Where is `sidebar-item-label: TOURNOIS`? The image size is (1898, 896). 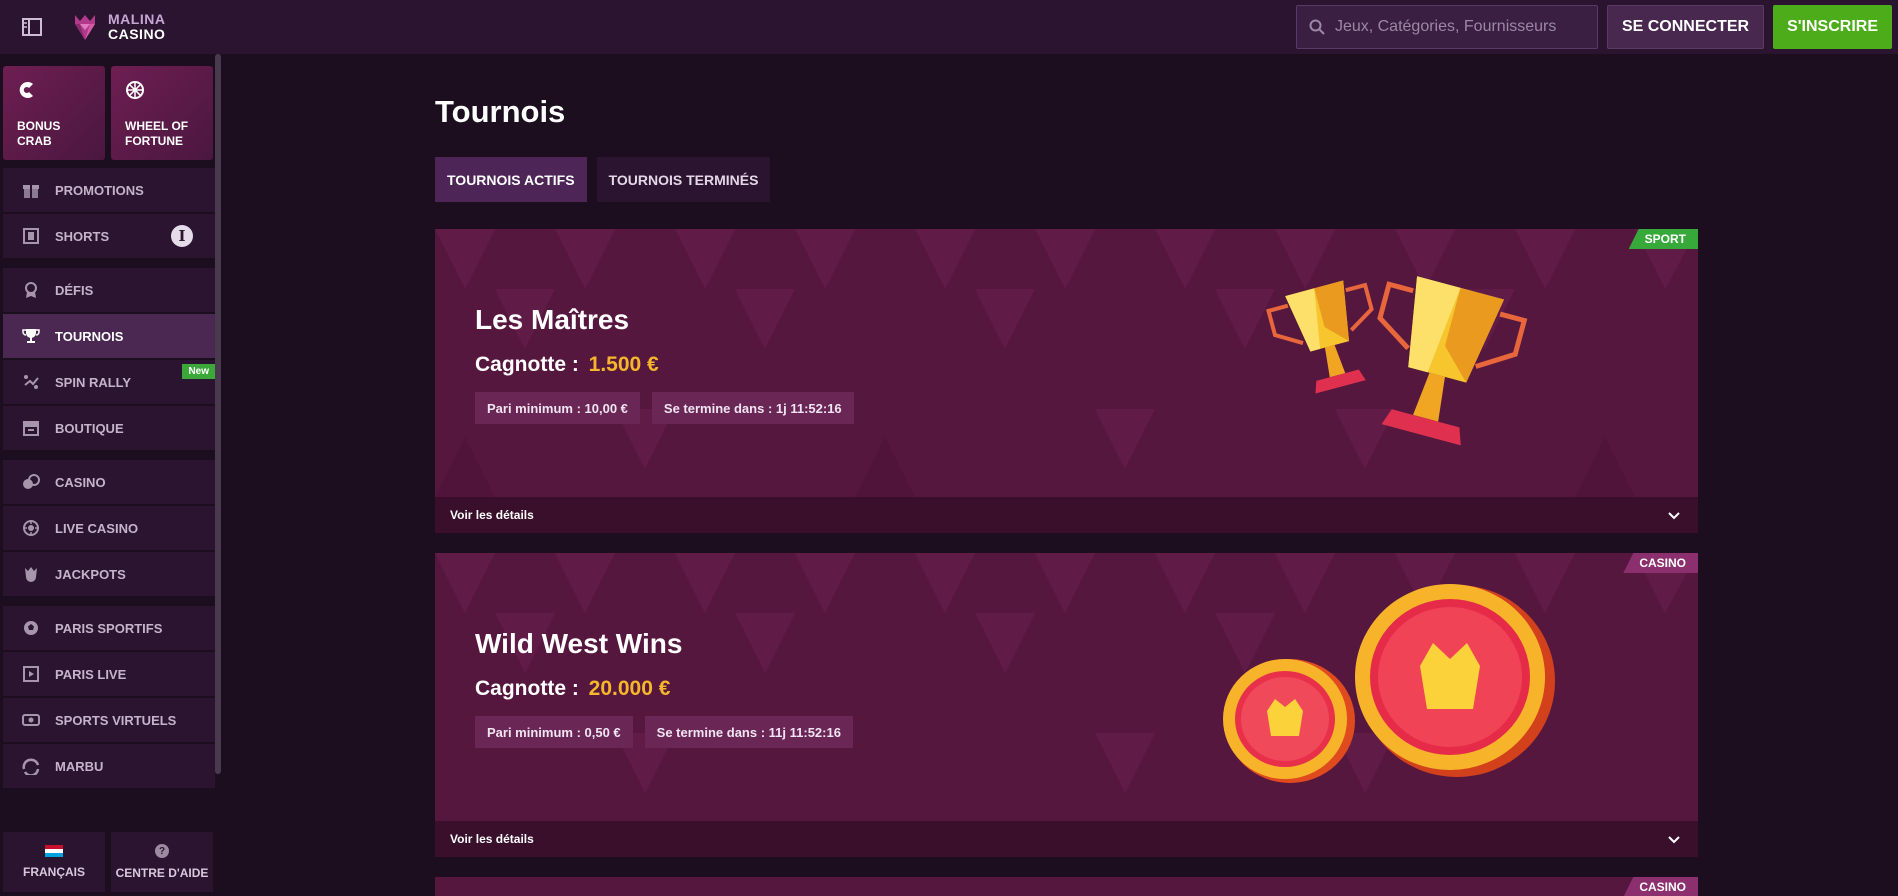
sidebar-item-label: TOURNOIS is located at coordinates (89, 336).